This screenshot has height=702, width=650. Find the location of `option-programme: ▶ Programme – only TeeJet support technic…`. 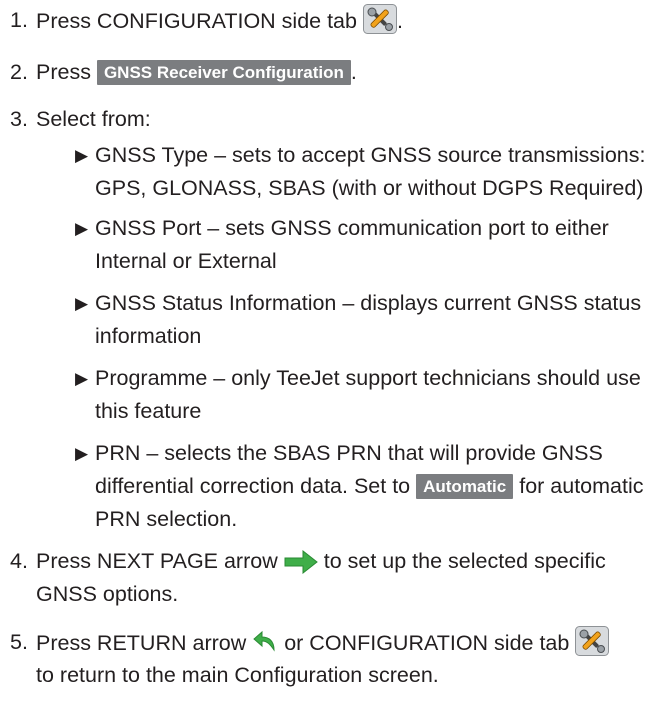

option-programme: ▶ Programme – only TeeJet support technic… is located at coordinates (358, 378).